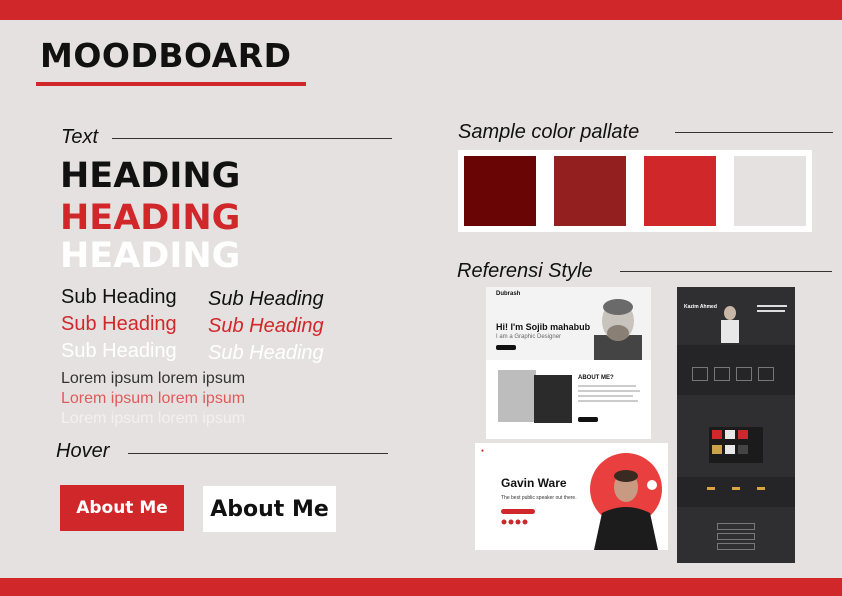 The height and width of the screenshot is (596, 842). Describe the element at coordinates (736, 492) in the screenshot. I see `ref3-stats` at that location.